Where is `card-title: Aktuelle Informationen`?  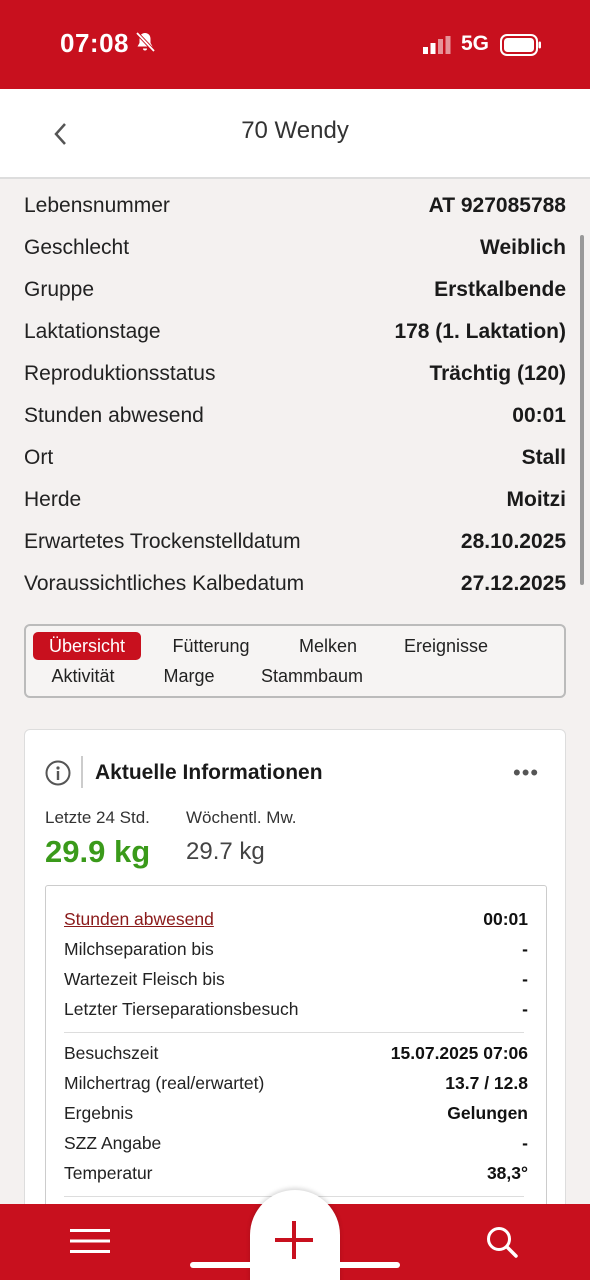 card-title: Aktuelle Informationen is located at coordinates (209, 772).